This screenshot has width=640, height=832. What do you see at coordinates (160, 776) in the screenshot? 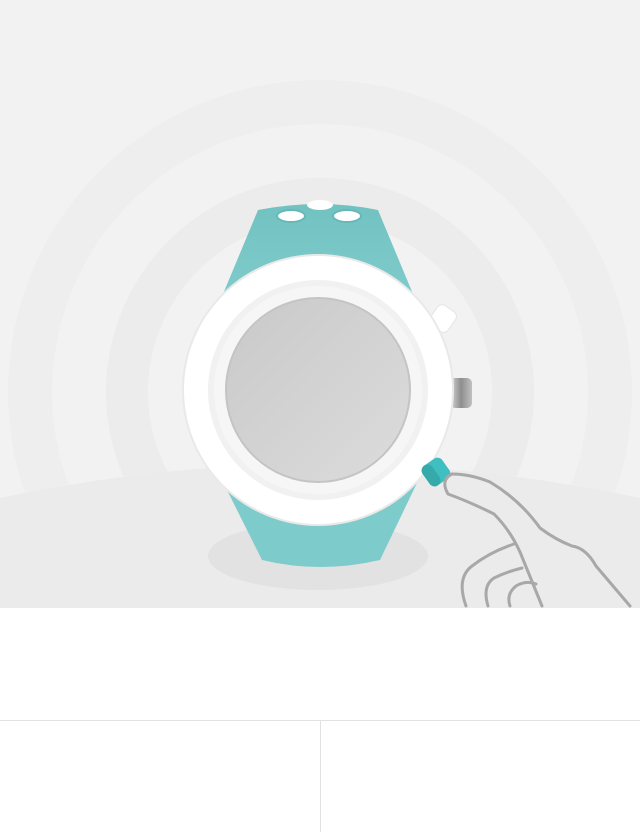
I see `left-action-button` at bounding box center [160, 776].